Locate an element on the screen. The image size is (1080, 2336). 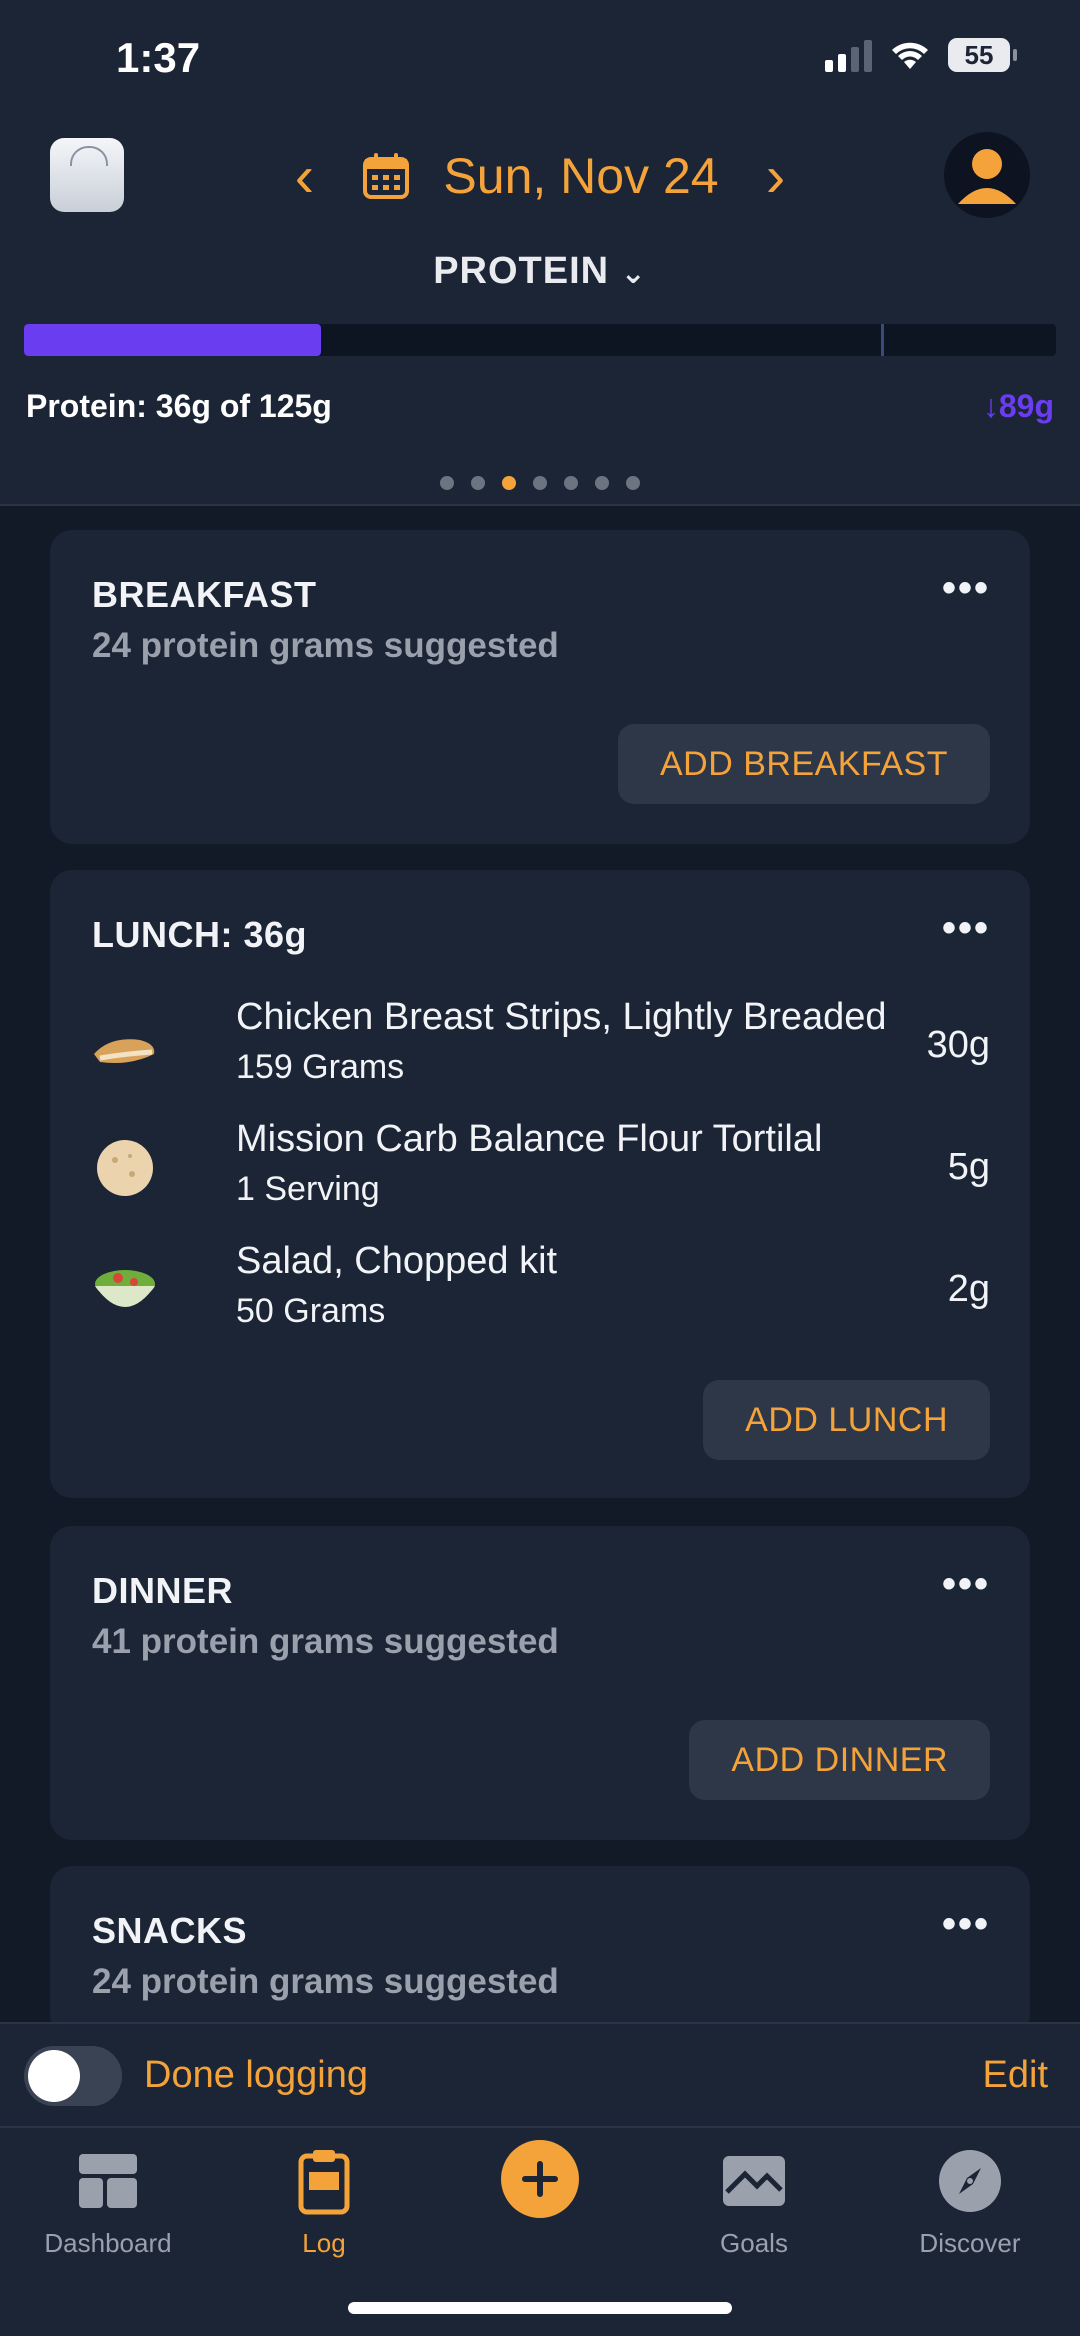
tortilla-icon is located at coordinates (125, 1168).